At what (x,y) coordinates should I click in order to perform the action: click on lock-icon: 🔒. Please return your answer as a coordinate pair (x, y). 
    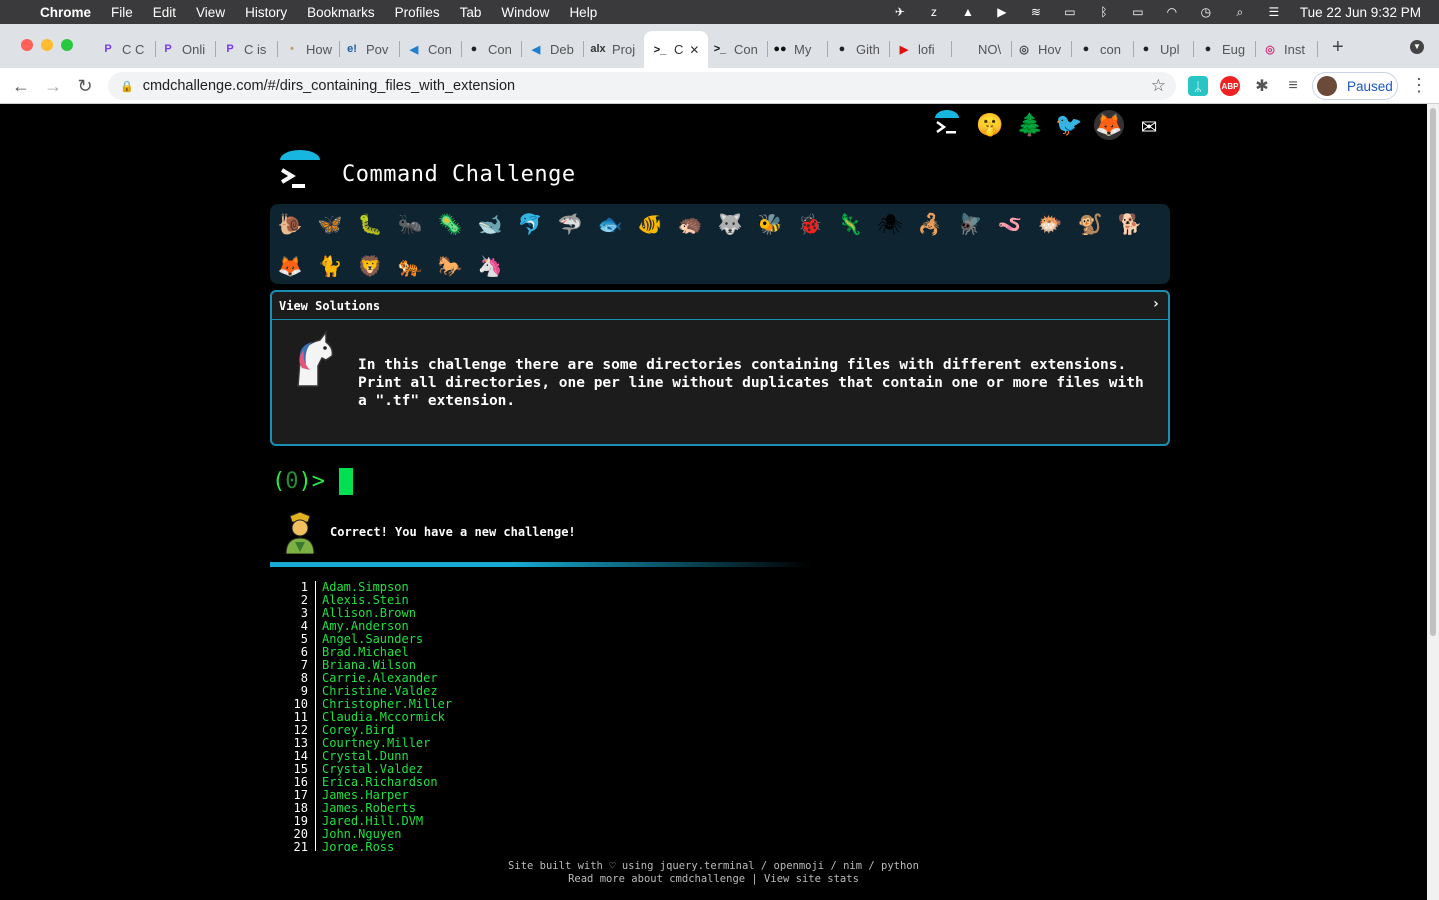
    Looking at the image, I should click on (127, 86).